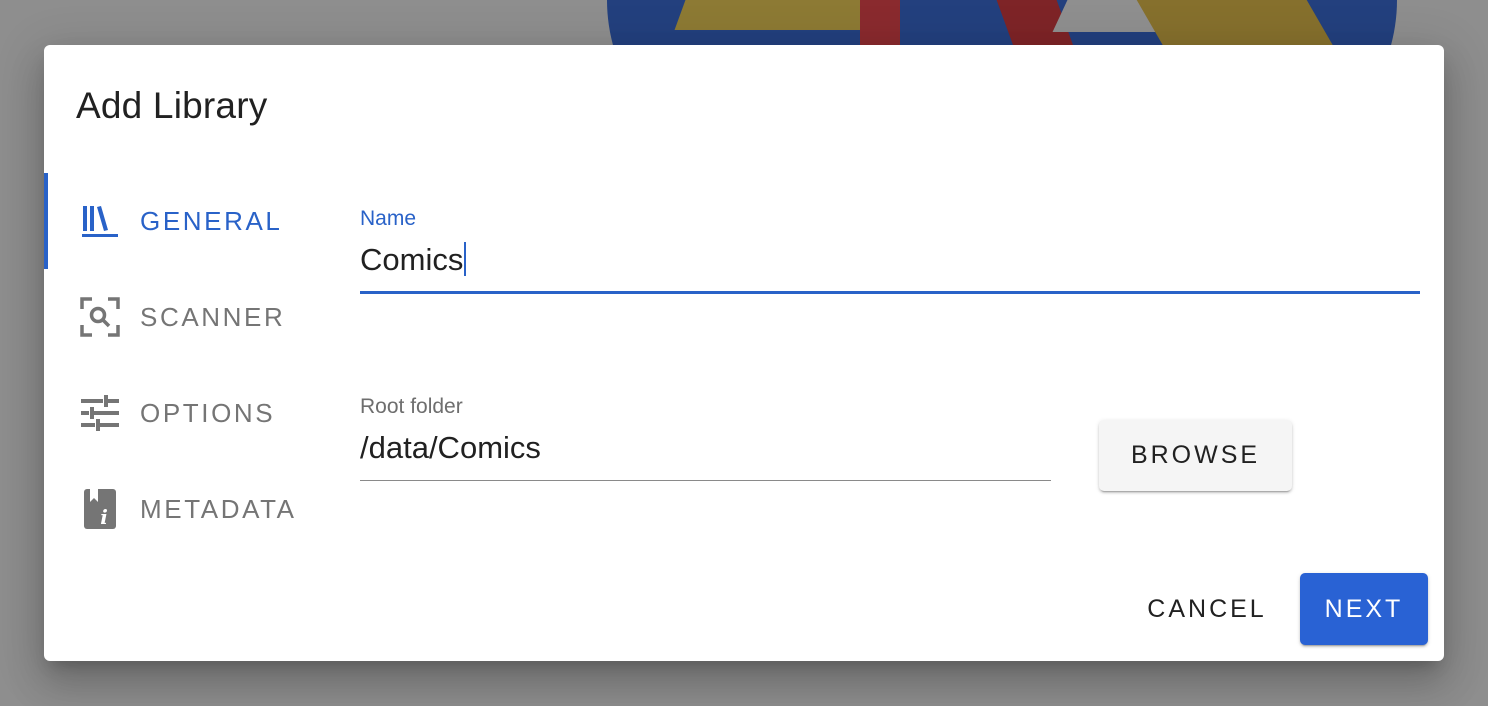 The height and width of the screenshot is (706, 1488). What do you see at coordinates (465, 259) in the screenshot?
I see `text-caret` at bounding box center [465, 259].